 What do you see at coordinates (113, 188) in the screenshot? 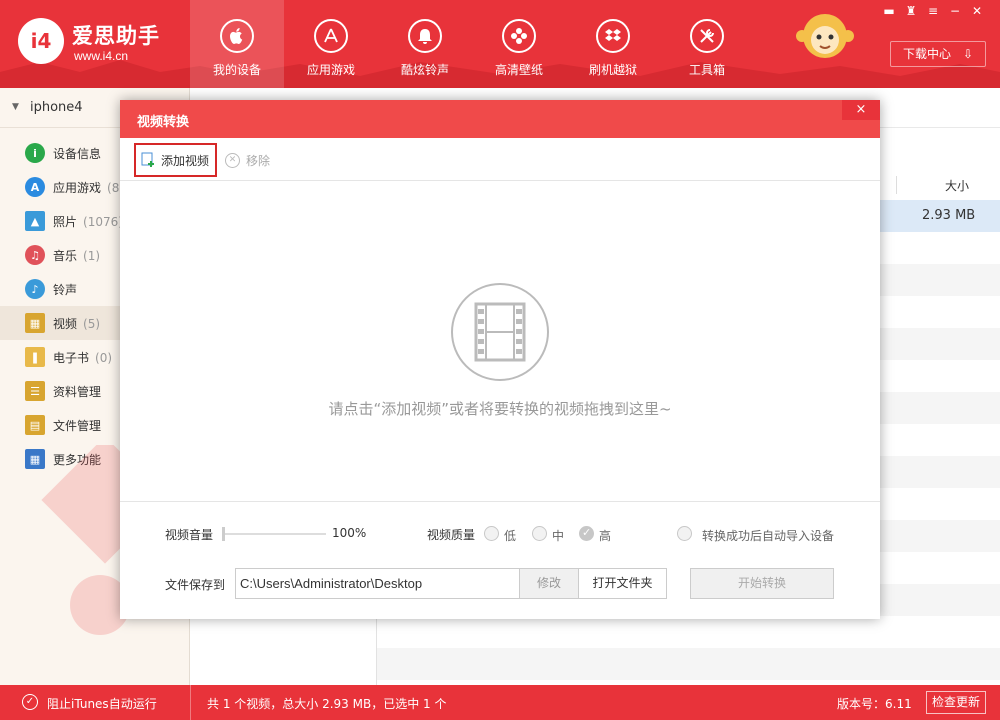
I see `sidebar-item-count: (8` at bounding box center [113, 188].